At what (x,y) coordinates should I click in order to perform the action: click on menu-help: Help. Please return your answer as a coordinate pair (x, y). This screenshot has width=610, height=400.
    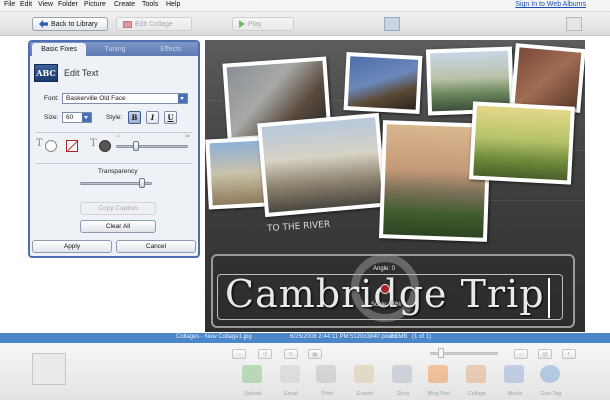
    Looking at the image, I should click on (173, 4).